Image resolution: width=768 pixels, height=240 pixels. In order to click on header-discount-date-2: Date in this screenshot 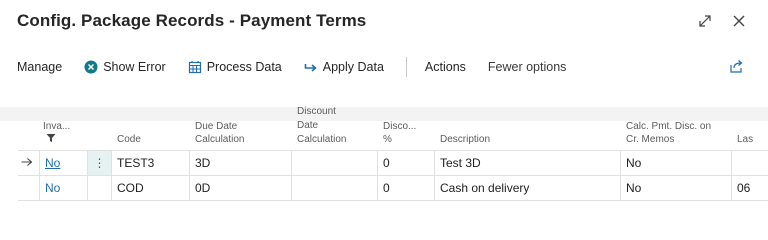, I will do `click(308, 125)`.